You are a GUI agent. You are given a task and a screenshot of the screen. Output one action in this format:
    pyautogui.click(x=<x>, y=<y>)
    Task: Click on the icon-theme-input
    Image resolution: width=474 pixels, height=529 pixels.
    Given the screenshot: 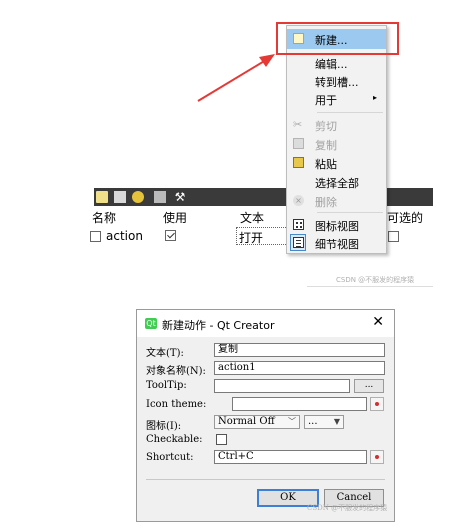 What is the action you would take?
    pyautogui.click(x=299, y=404)
    